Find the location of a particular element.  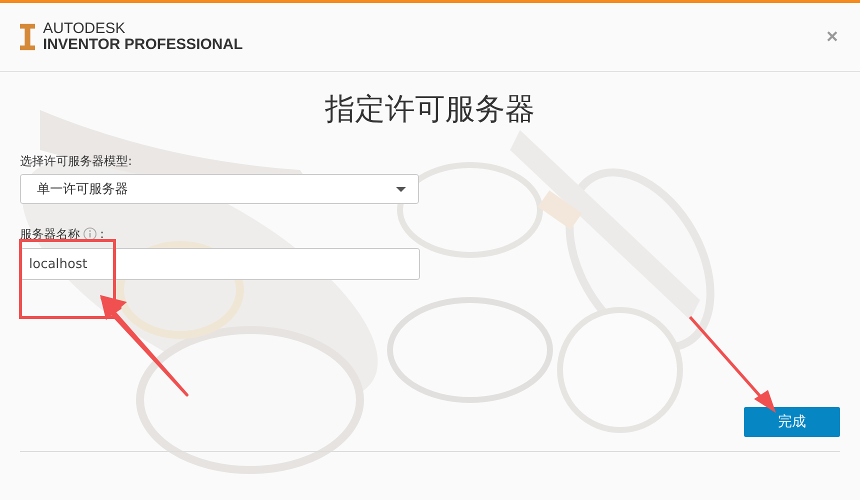

caret-icon is located at coordinates (401, 189).